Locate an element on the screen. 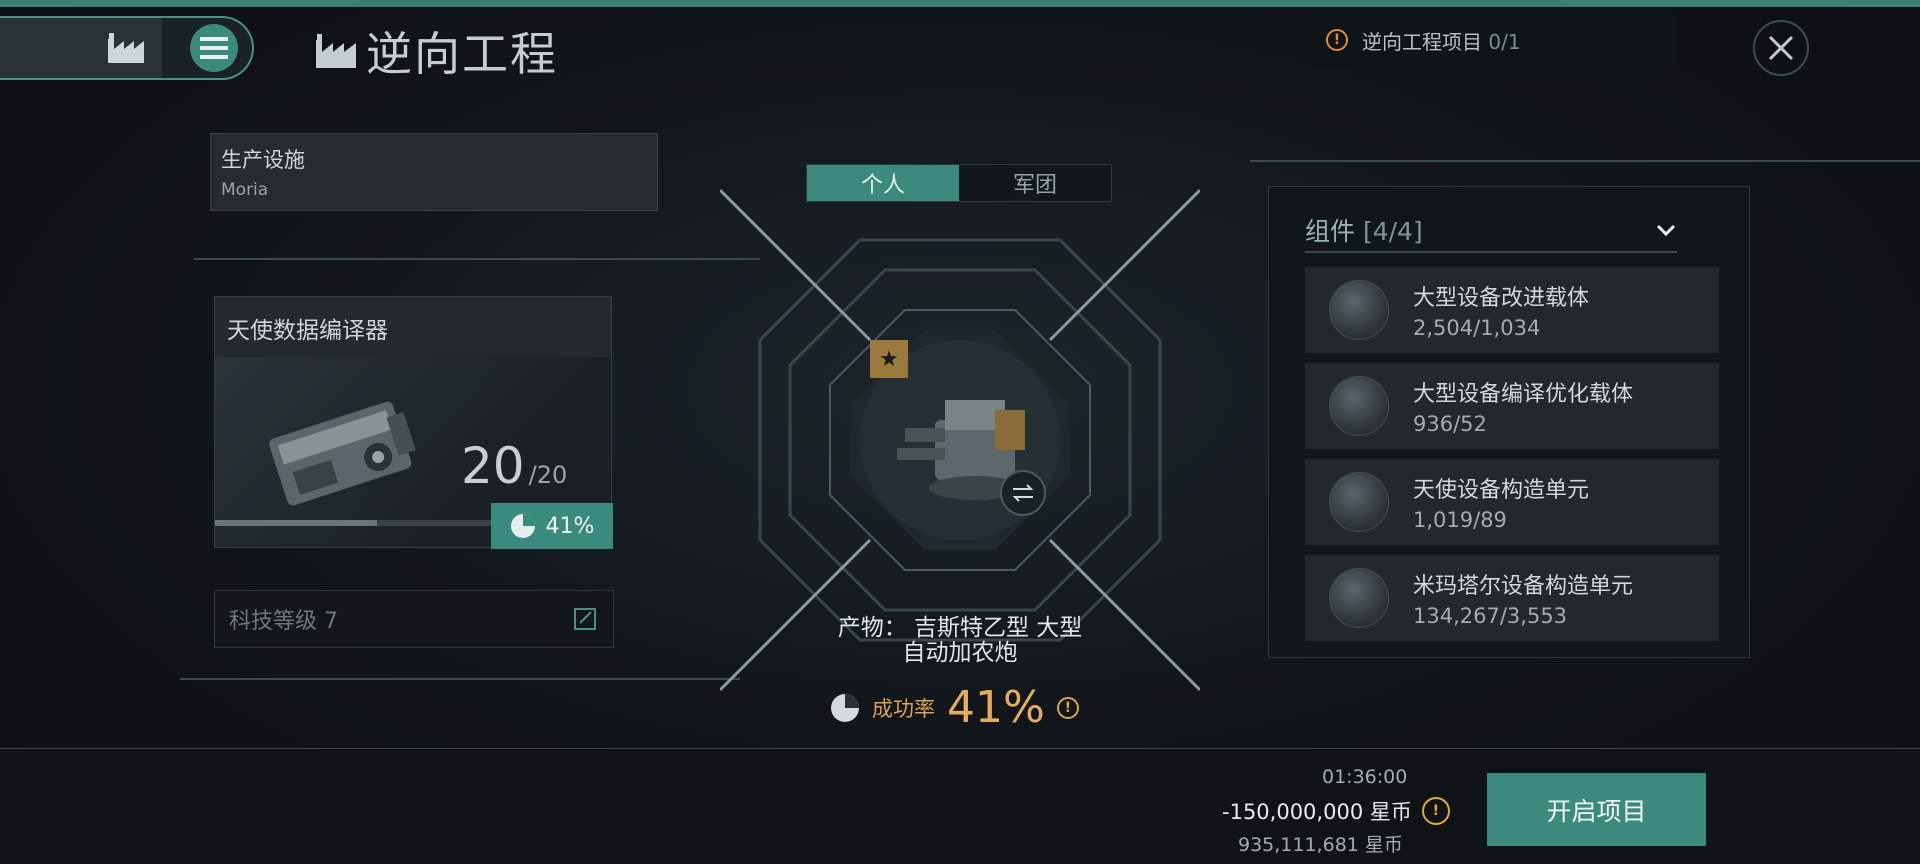 The height and width of the screenshot is (864, 1920). nav-pill is located at coordinates (127, 48).